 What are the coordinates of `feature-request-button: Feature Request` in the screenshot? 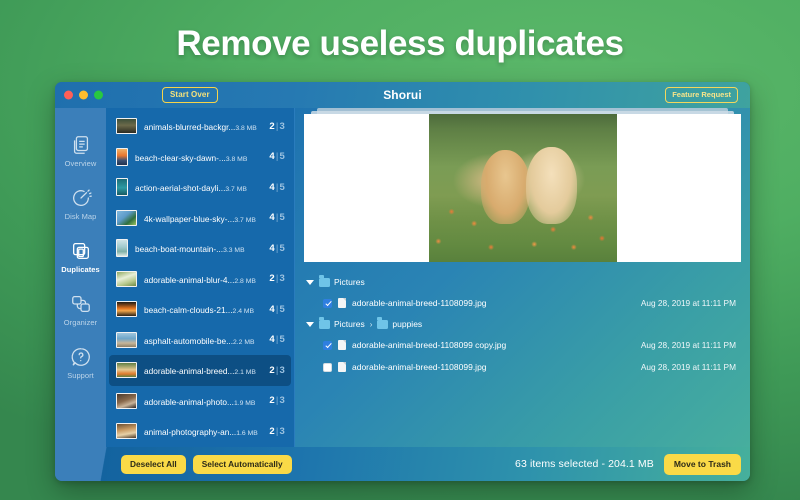 It's located at (701, 95).